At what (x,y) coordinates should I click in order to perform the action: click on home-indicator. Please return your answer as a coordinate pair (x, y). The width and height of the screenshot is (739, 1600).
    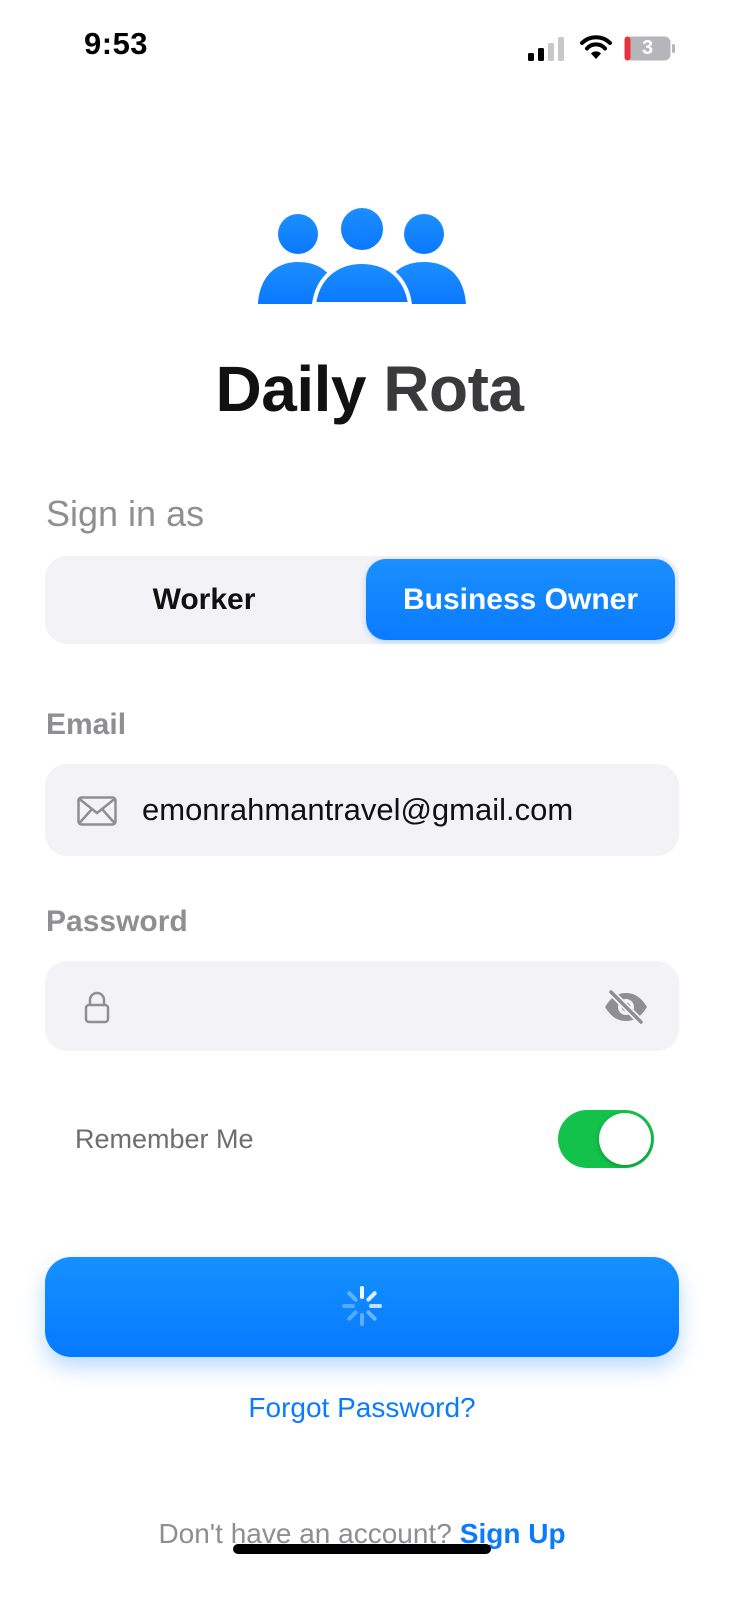
    Looking at the image, I should click on (362, 1549).